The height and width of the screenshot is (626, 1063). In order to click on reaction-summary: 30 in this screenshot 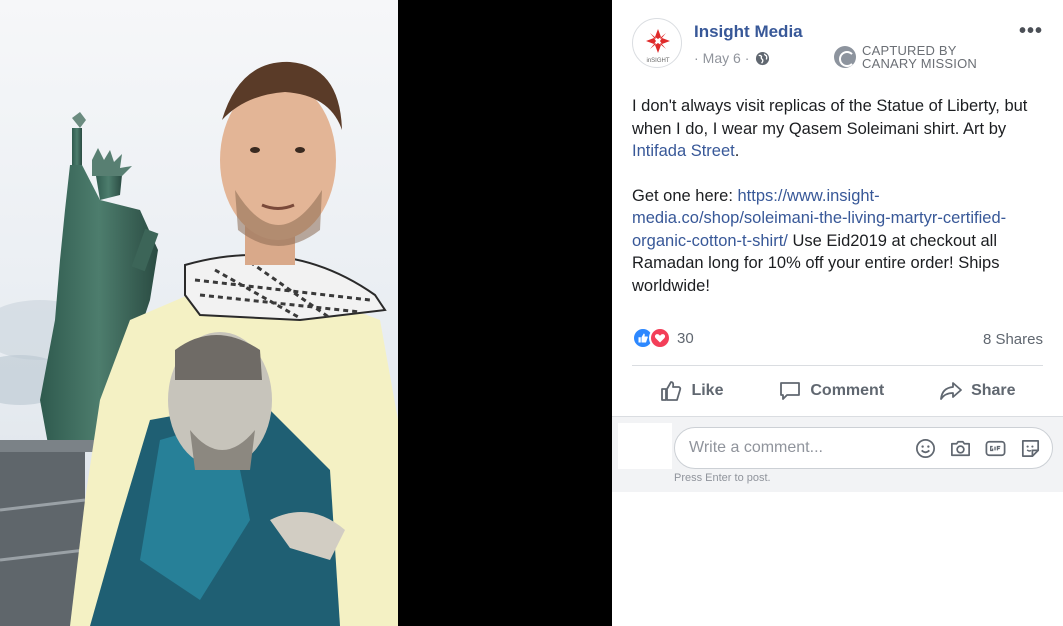, I will do `click(663, 338)`.